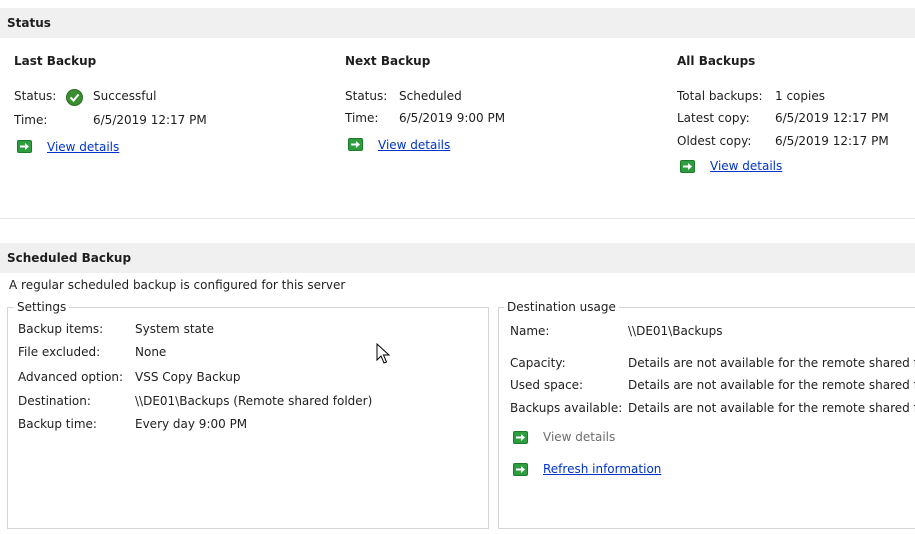  What do you see at coordinates (566, 408) in the screenshot?
I see `destination-backups-available-label: Backups available:` at bounding box center [566, 408].